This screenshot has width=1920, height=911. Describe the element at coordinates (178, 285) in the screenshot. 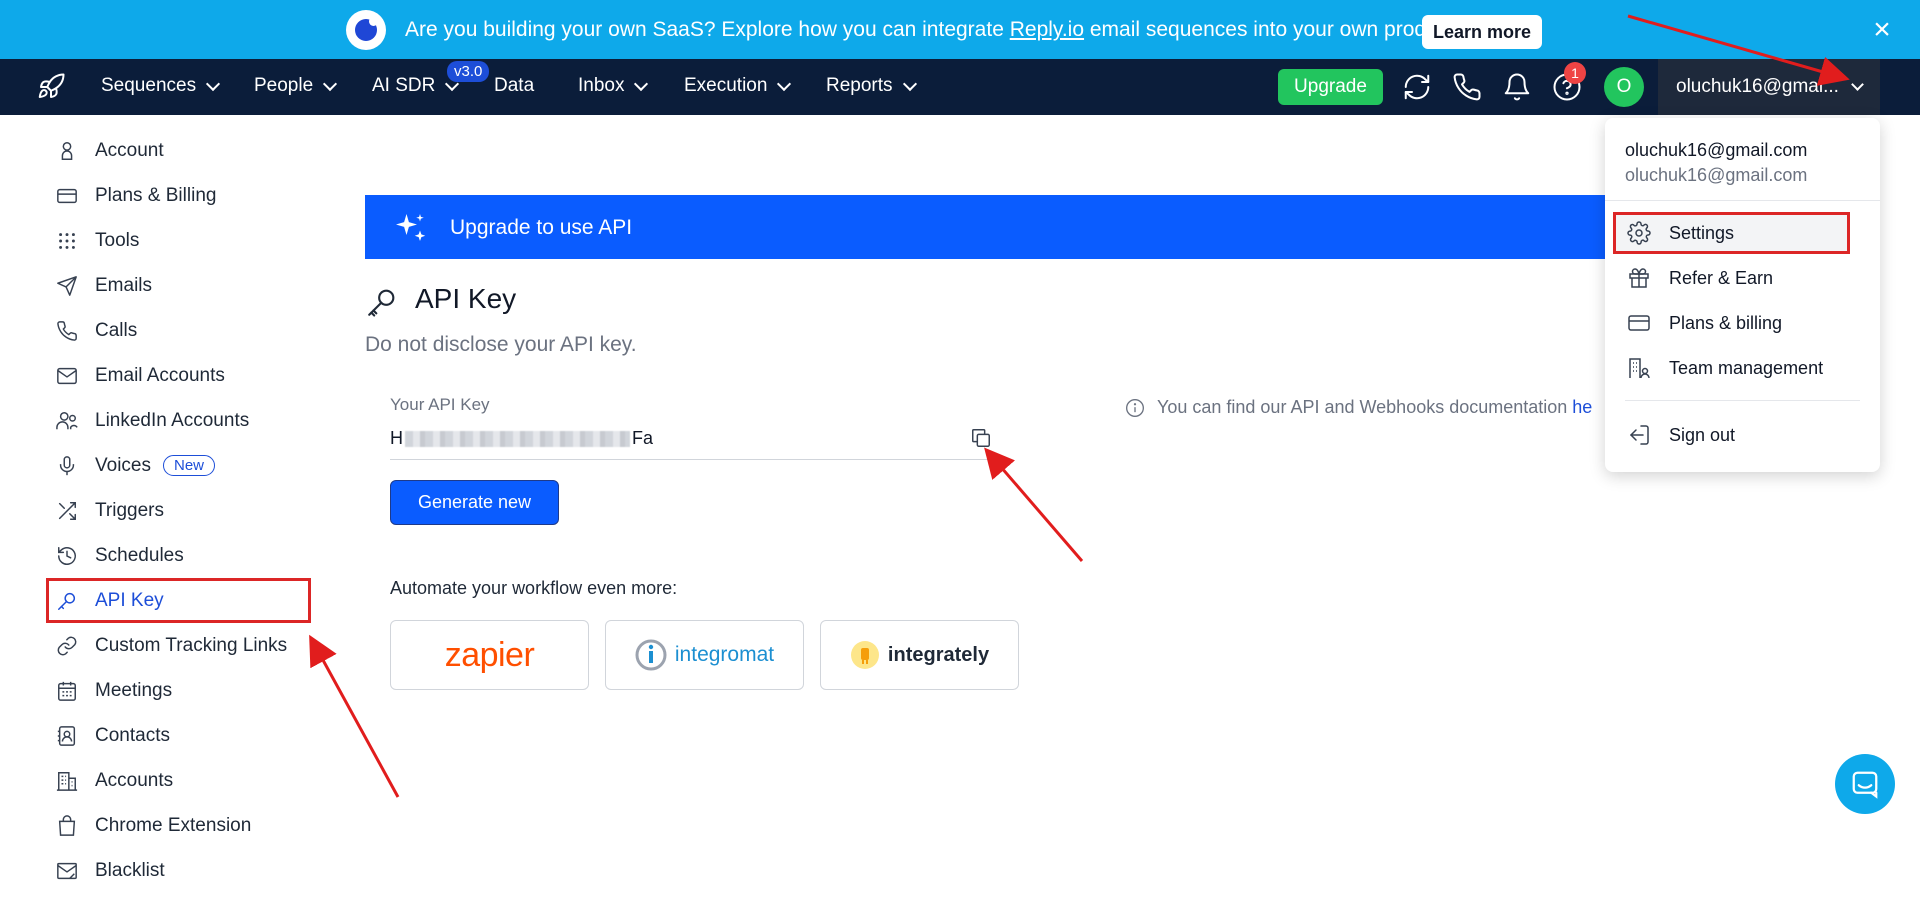

I see `sidebar-item-emails: Emails` at that location.